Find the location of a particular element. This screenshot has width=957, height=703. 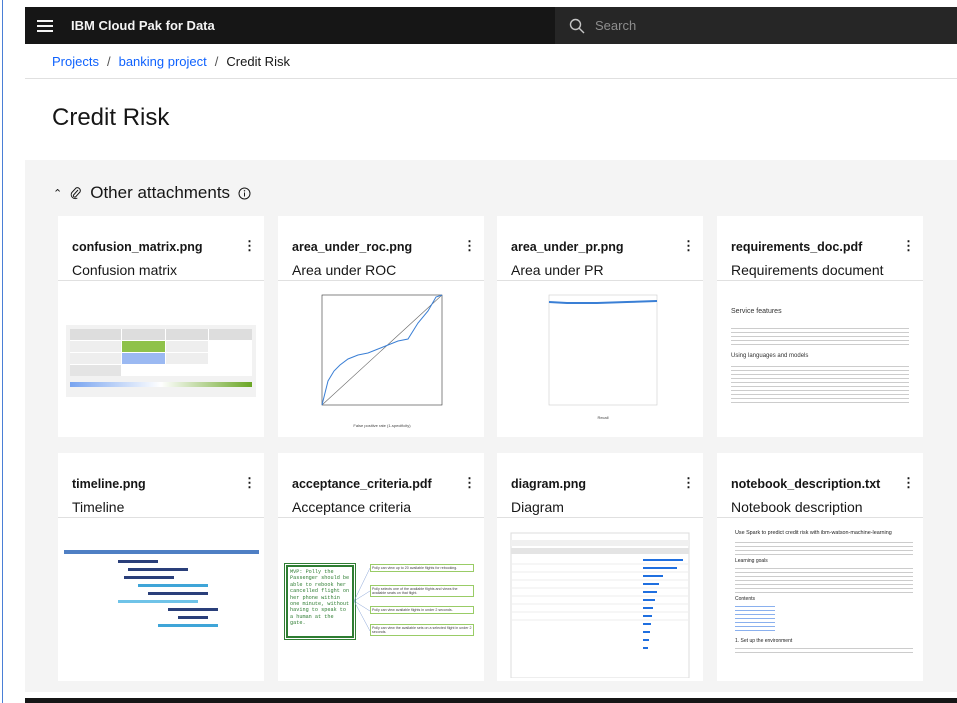

timeline-thumbnail is located at coordinates (161, 599).